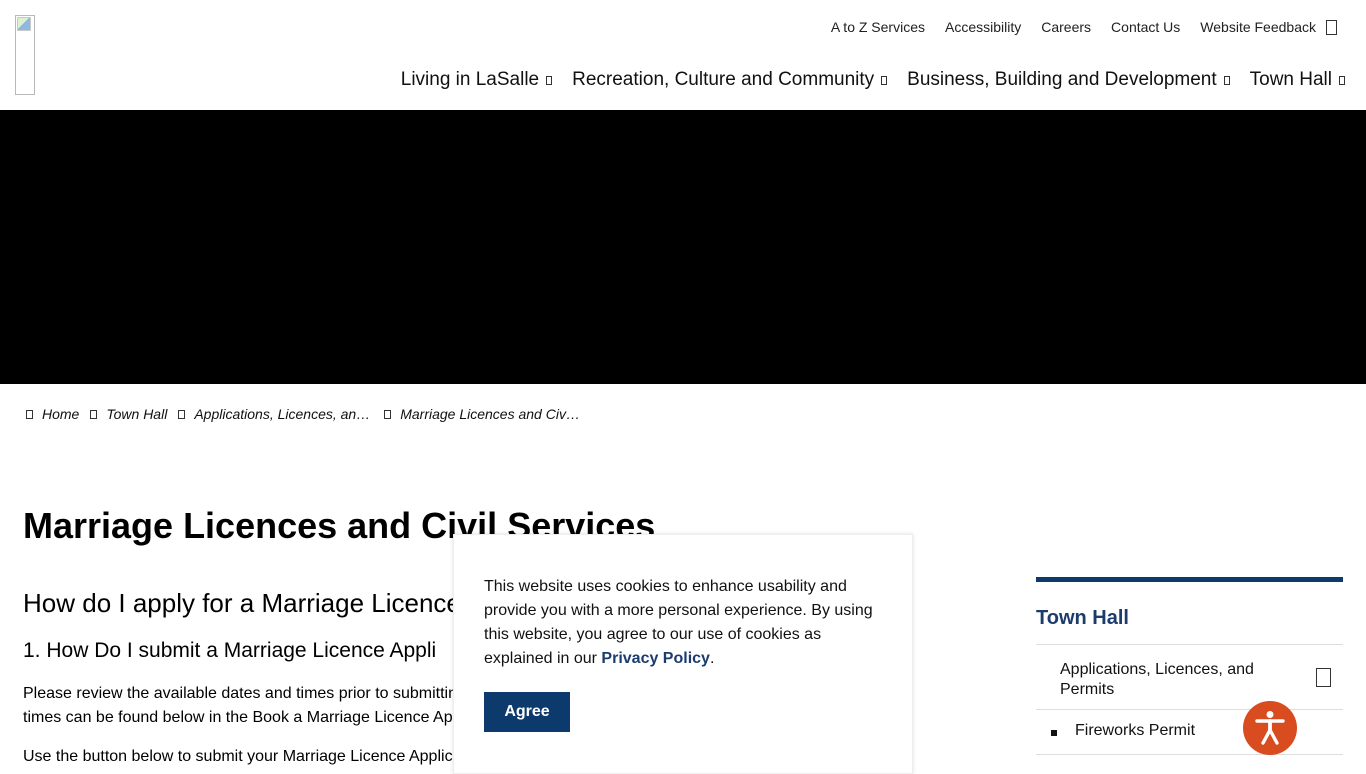 The height and width of the screenshot is (774, 1366). I want to click on accessibility-button, so click(1270, 728).